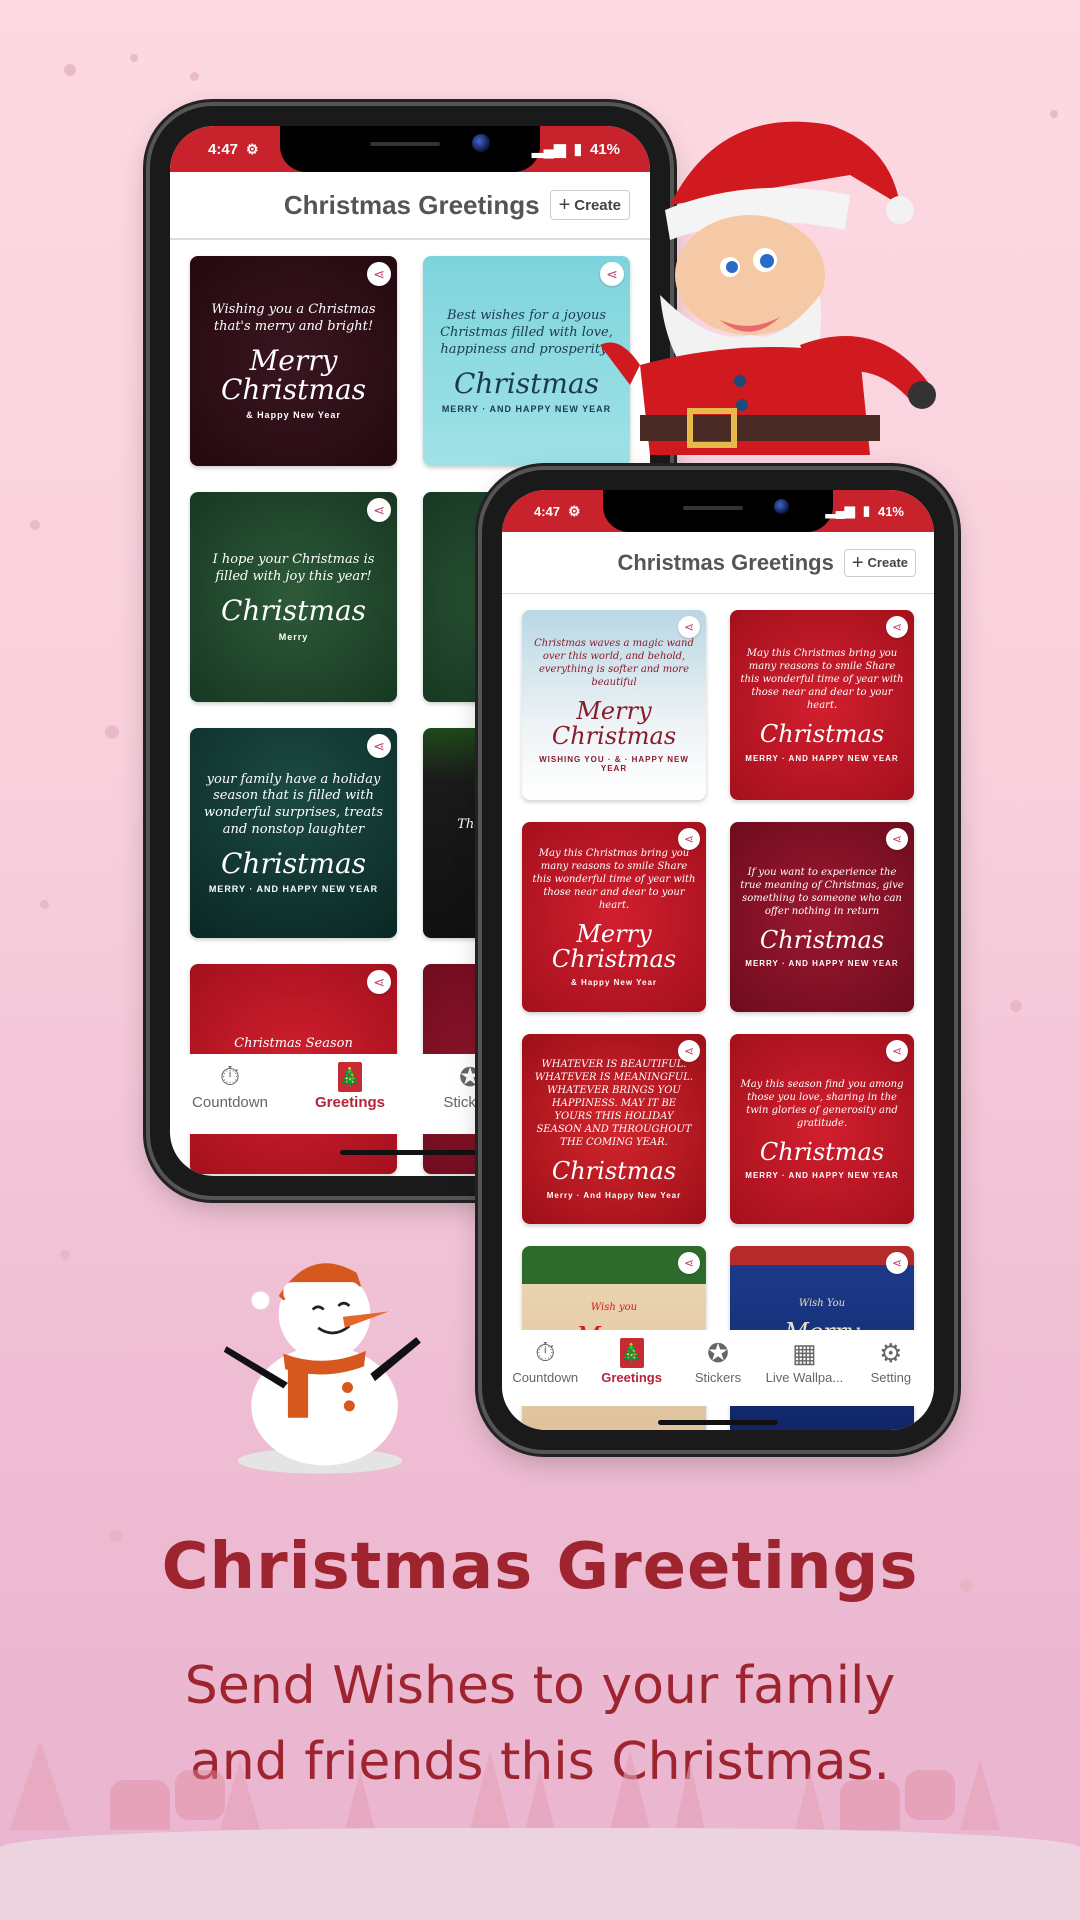 Image resolution: width=1080 pixels, height=1920 pixels. What do you see at coordinates (768, 288) in the screenshot?
I see `santa-illustration` at bounding box center [768, 288].